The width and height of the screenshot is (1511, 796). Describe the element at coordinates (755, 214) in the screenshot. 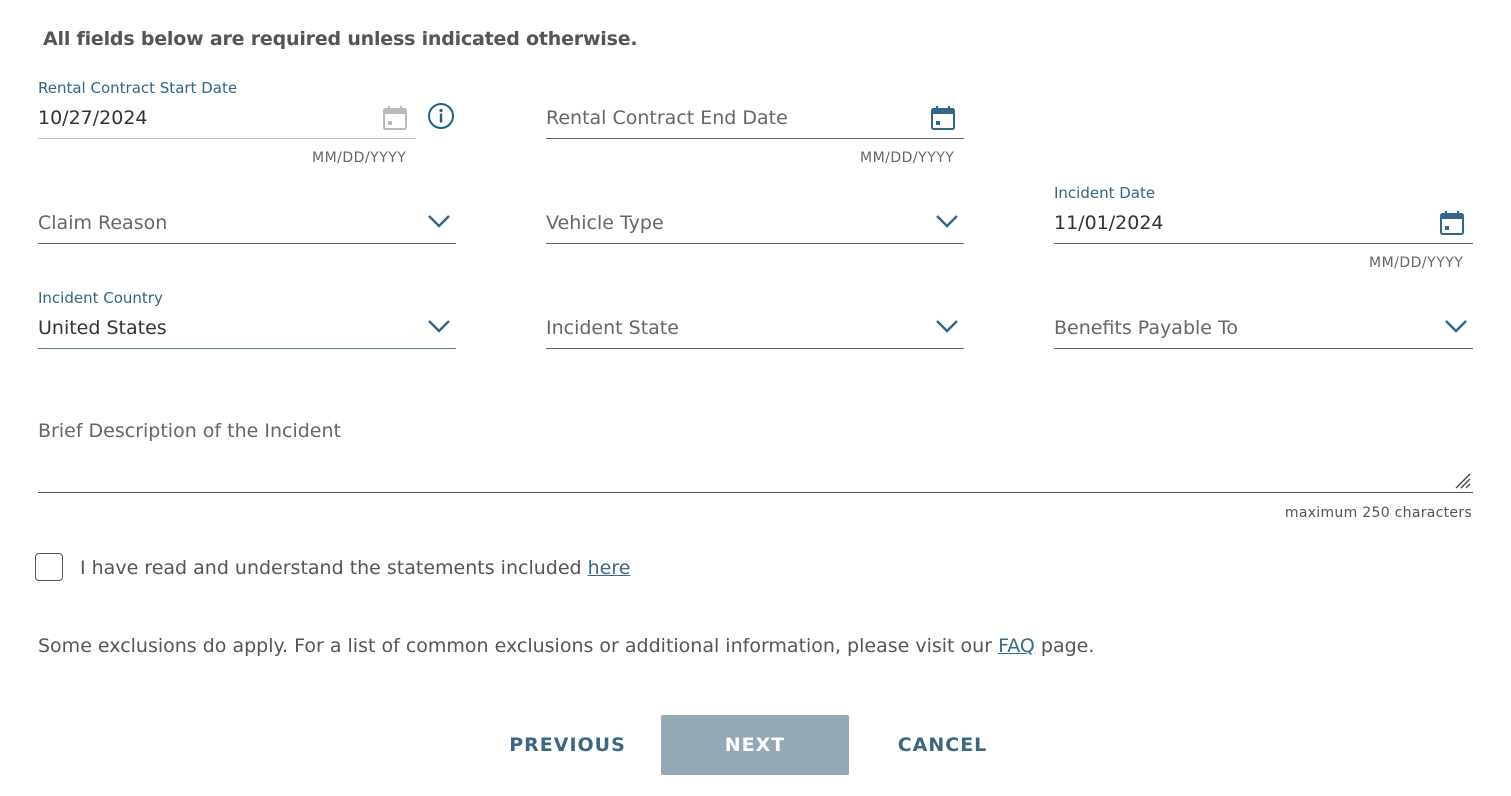

I see `vehicle-type-select: Vehicle Type` at that location.